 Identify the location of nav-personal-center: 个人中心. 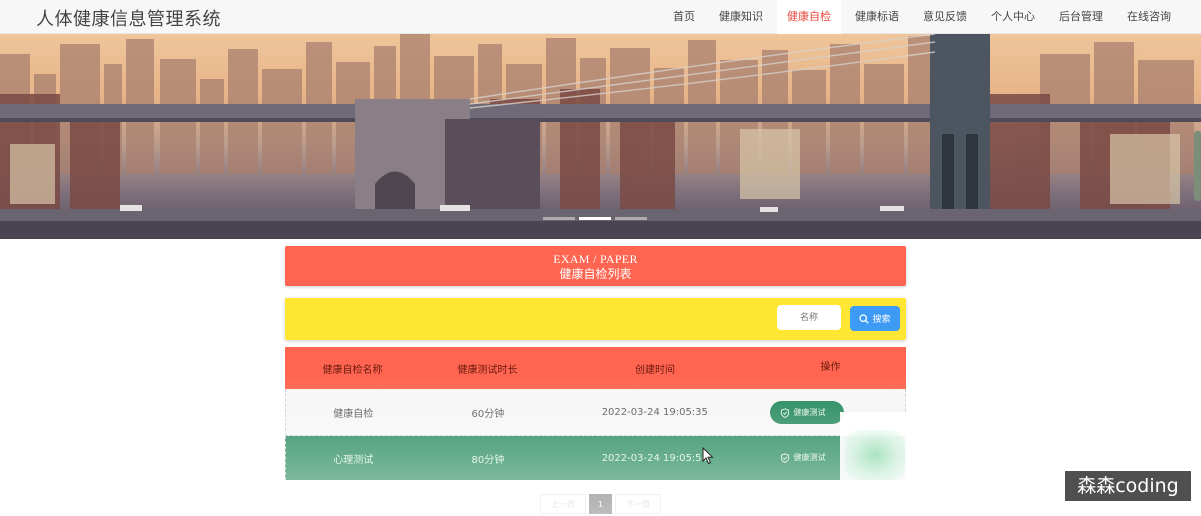
(1013, 17).